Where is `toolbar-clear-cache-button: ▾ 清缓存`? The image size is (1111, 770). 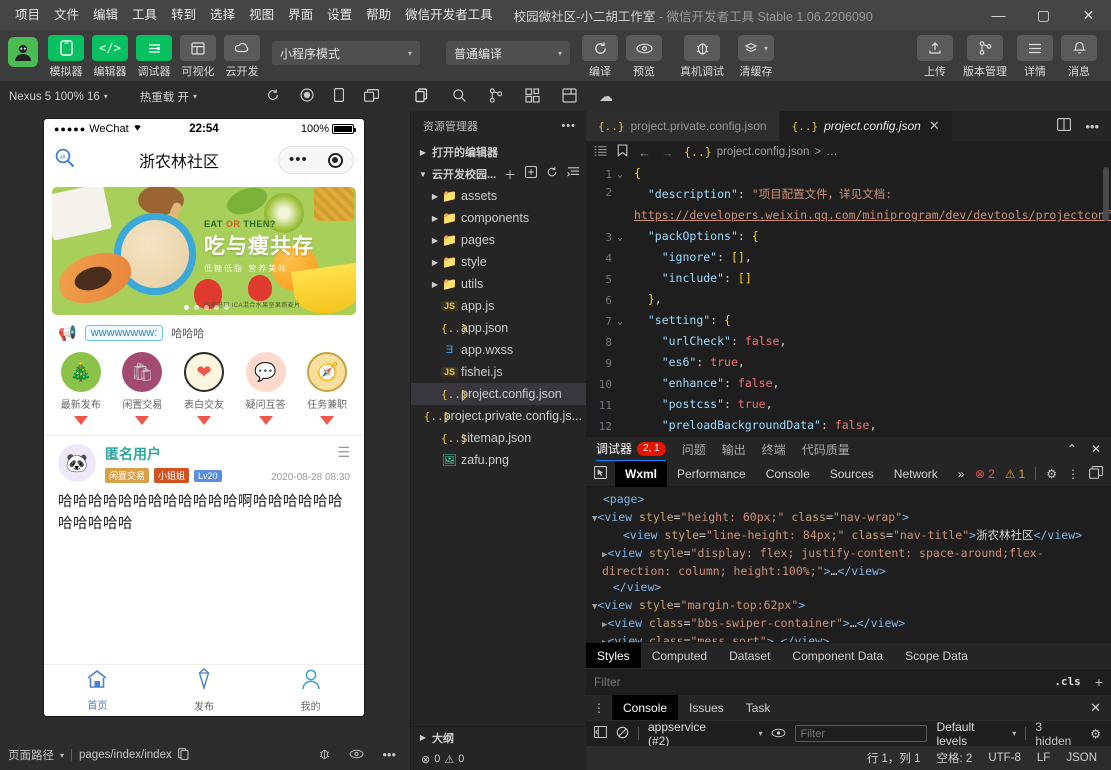
toolbar-clear-cache-button: ▾ 清缓存 is located at coordinates (756, 57).